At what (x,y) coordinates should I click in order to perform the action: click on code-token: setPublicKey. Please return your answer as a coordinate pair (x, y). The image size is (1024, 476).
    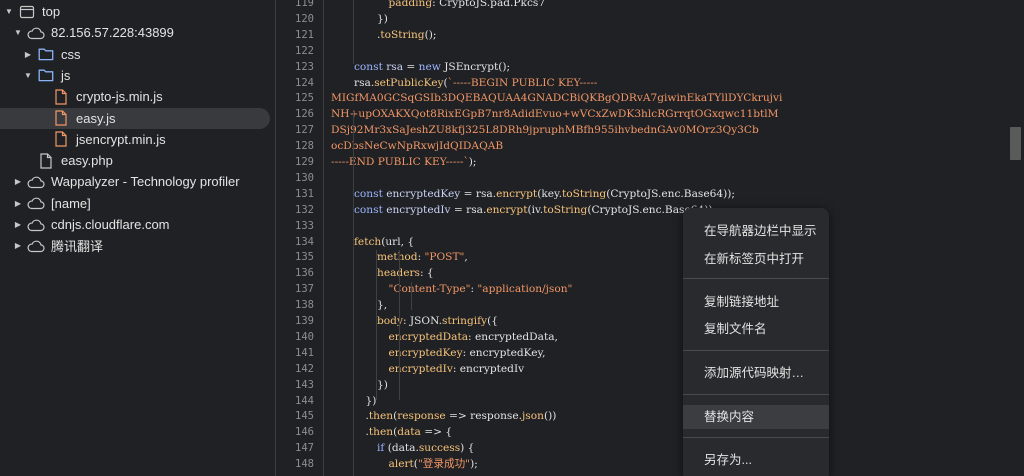
    Looking at the image, I should click on (409, 82).